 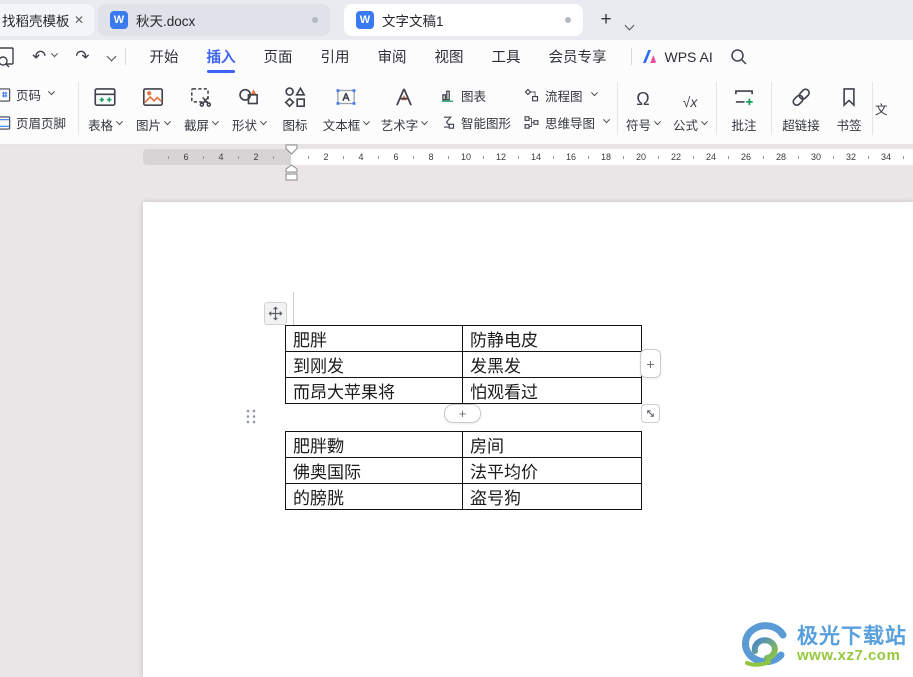 I want to click on table-row: 而昂大苹果将 怕观看过, so click(x=463, y=390).